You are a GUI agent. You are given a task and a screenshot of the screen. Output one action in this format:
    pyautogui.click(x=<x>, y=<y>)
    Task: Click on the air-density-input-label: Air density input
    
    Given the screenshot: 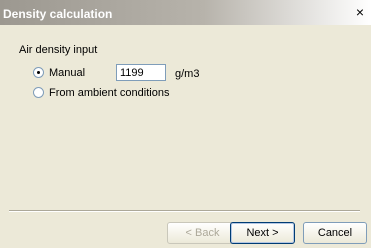 What is the action you would take?
    pyautogui.click(x=58, y=50)
    